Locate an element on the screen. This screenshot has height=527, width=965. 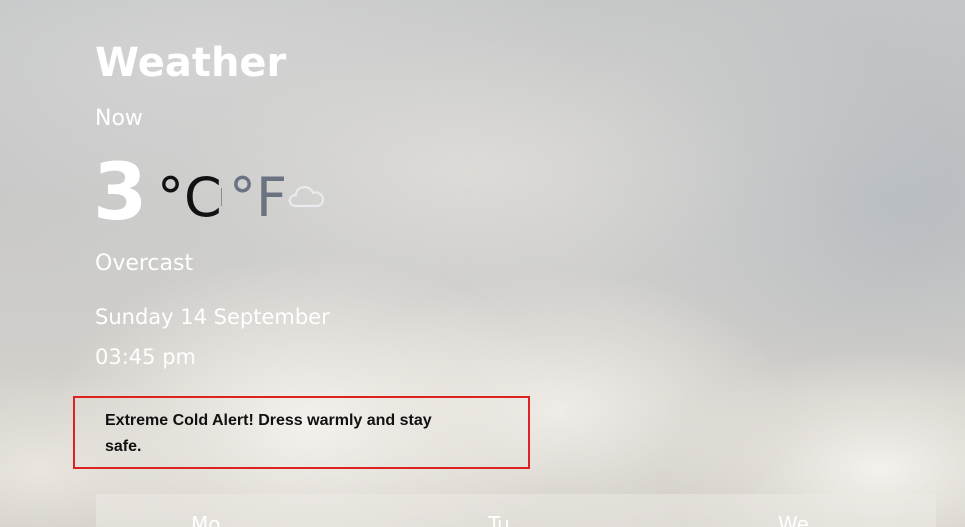
condition-text: Overcast is located at coordinates (144, 263).